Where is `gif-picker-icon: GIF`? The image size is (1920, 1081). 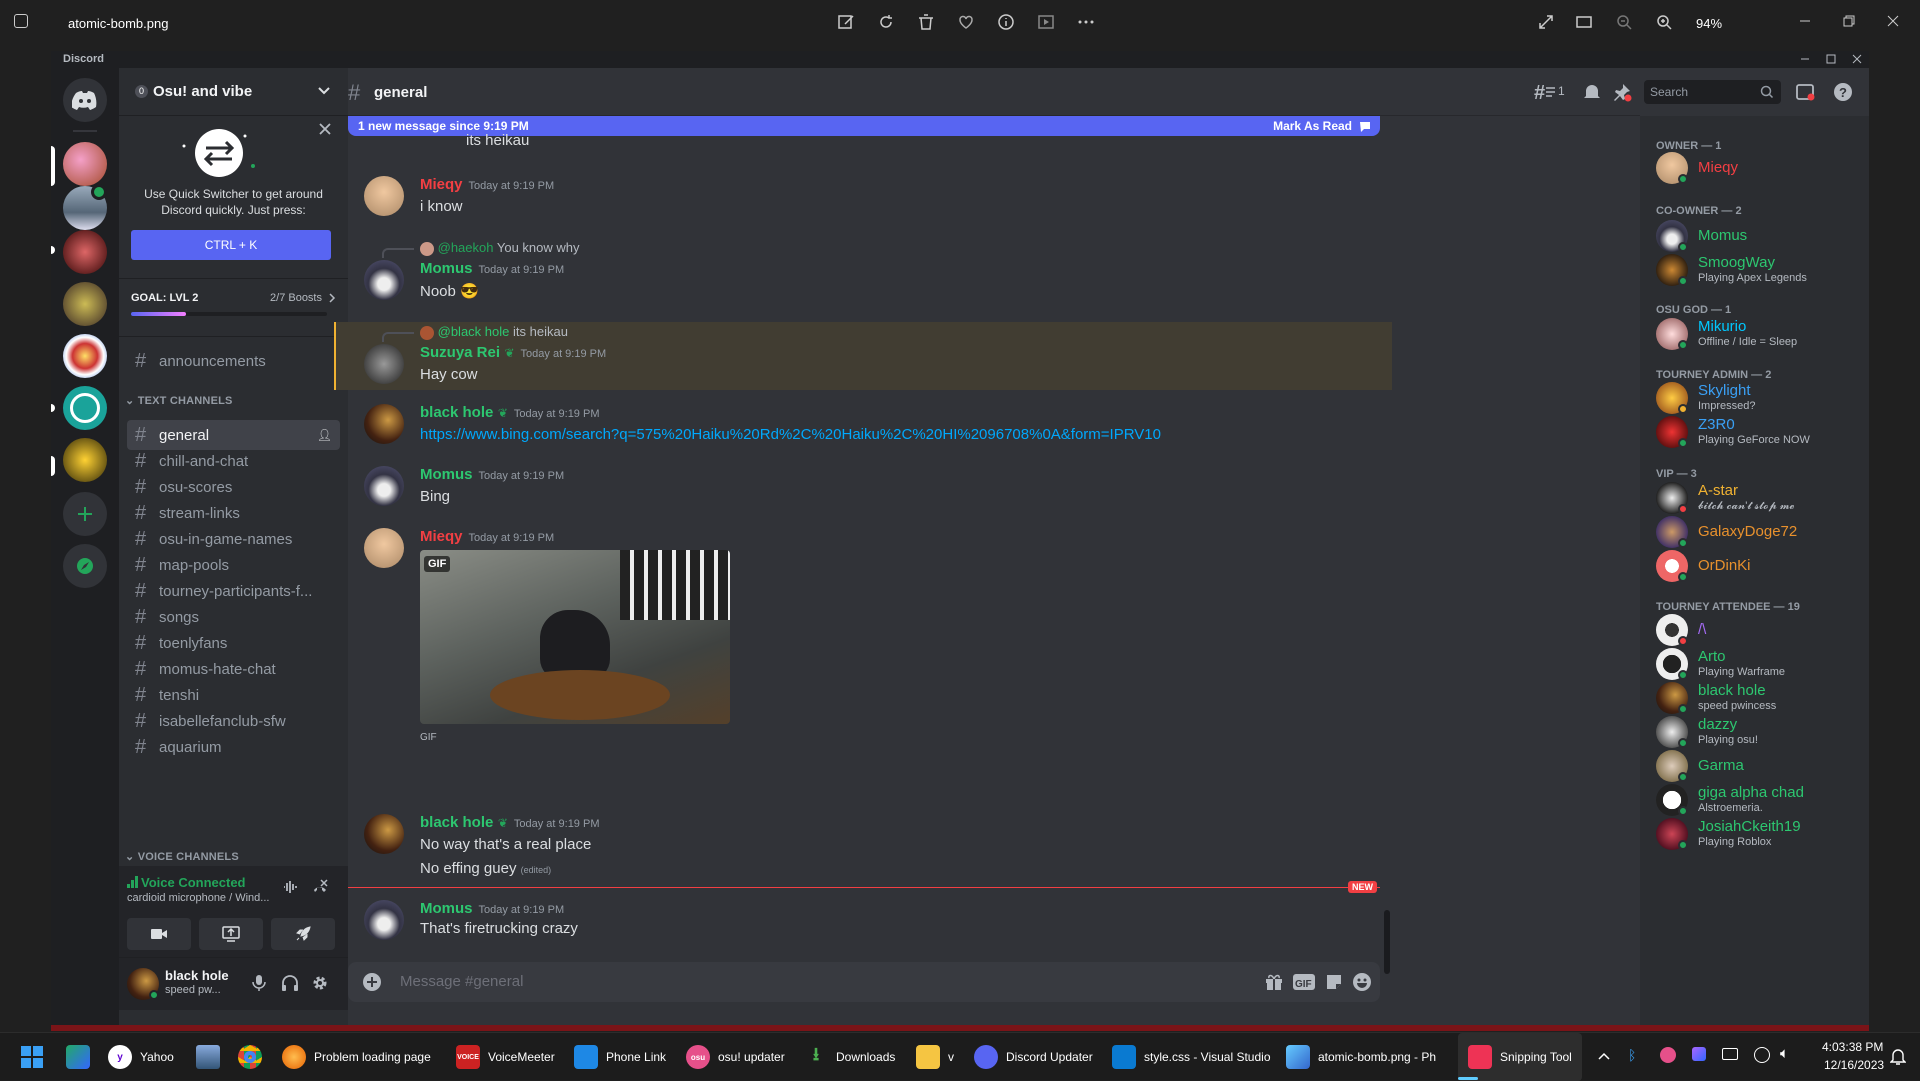
gif-picker-icon: GIF is located at coordinates (1304, 982).